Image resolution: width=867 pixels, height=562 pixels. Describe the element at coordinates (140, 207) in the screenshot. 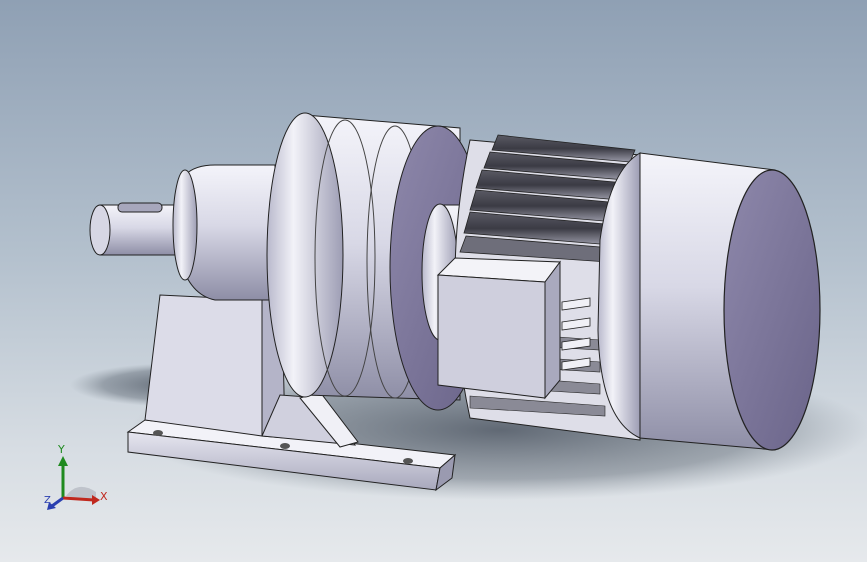

I see `shaft-keyway` at that location.